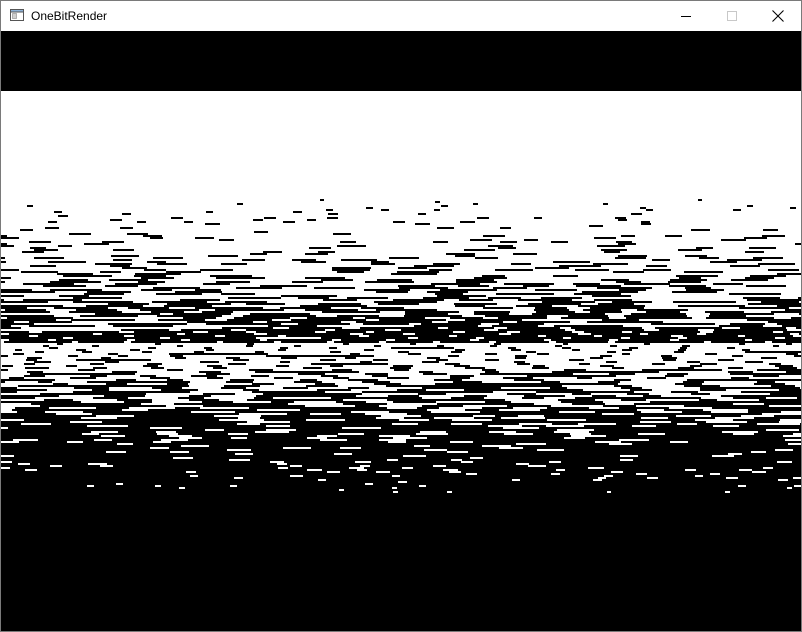 Image resolution: width=802 pixels, height=632 pixels. What do you see at coordinates (686, 16) in the screenshot?
I see `minimize-button` at bounding box center [686, 16].